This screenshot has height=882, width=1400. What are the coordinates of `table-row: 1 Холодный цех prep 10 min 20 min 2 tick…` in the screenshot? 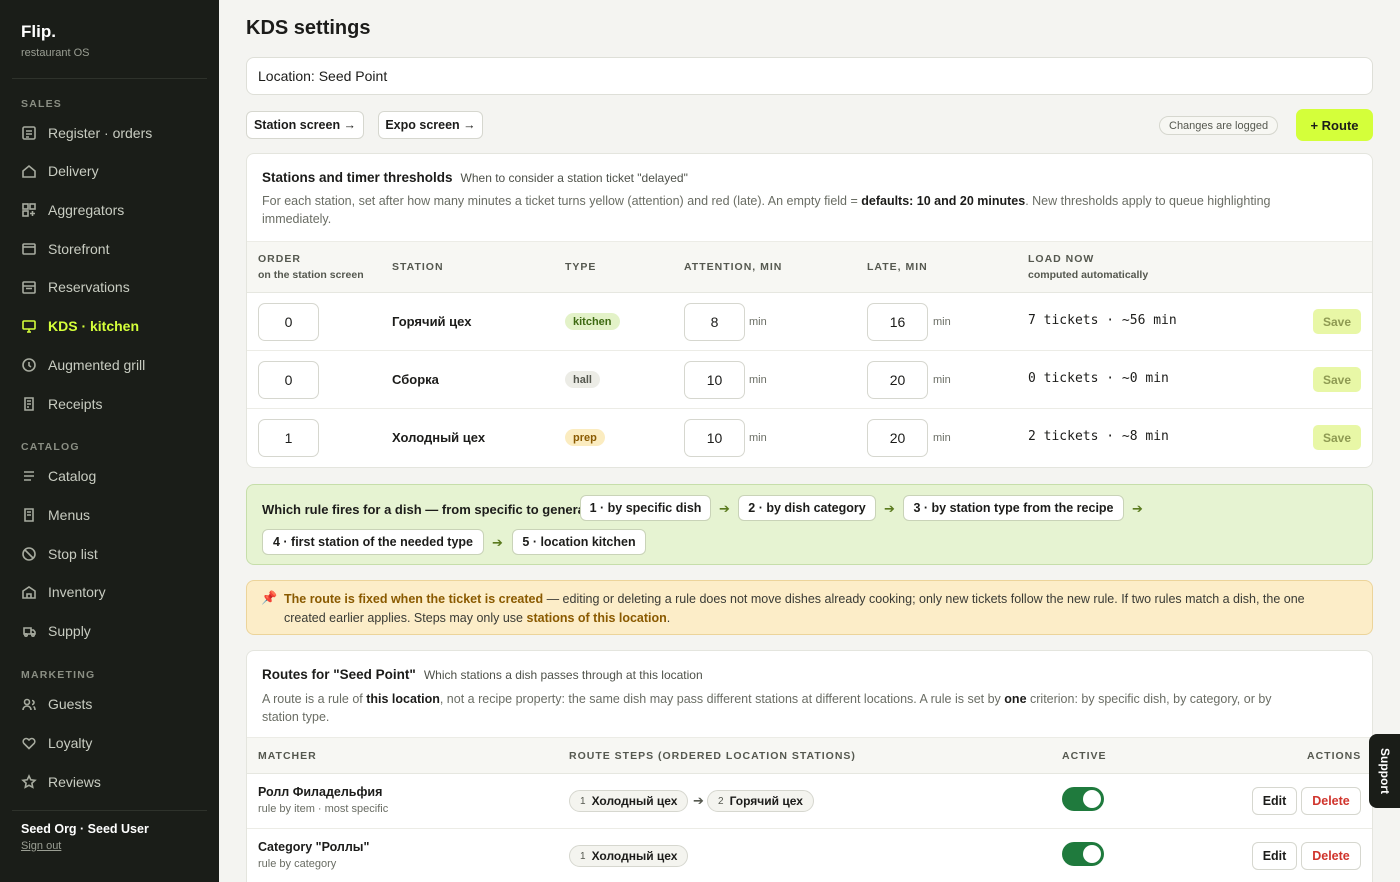 It's located at (809, 438).